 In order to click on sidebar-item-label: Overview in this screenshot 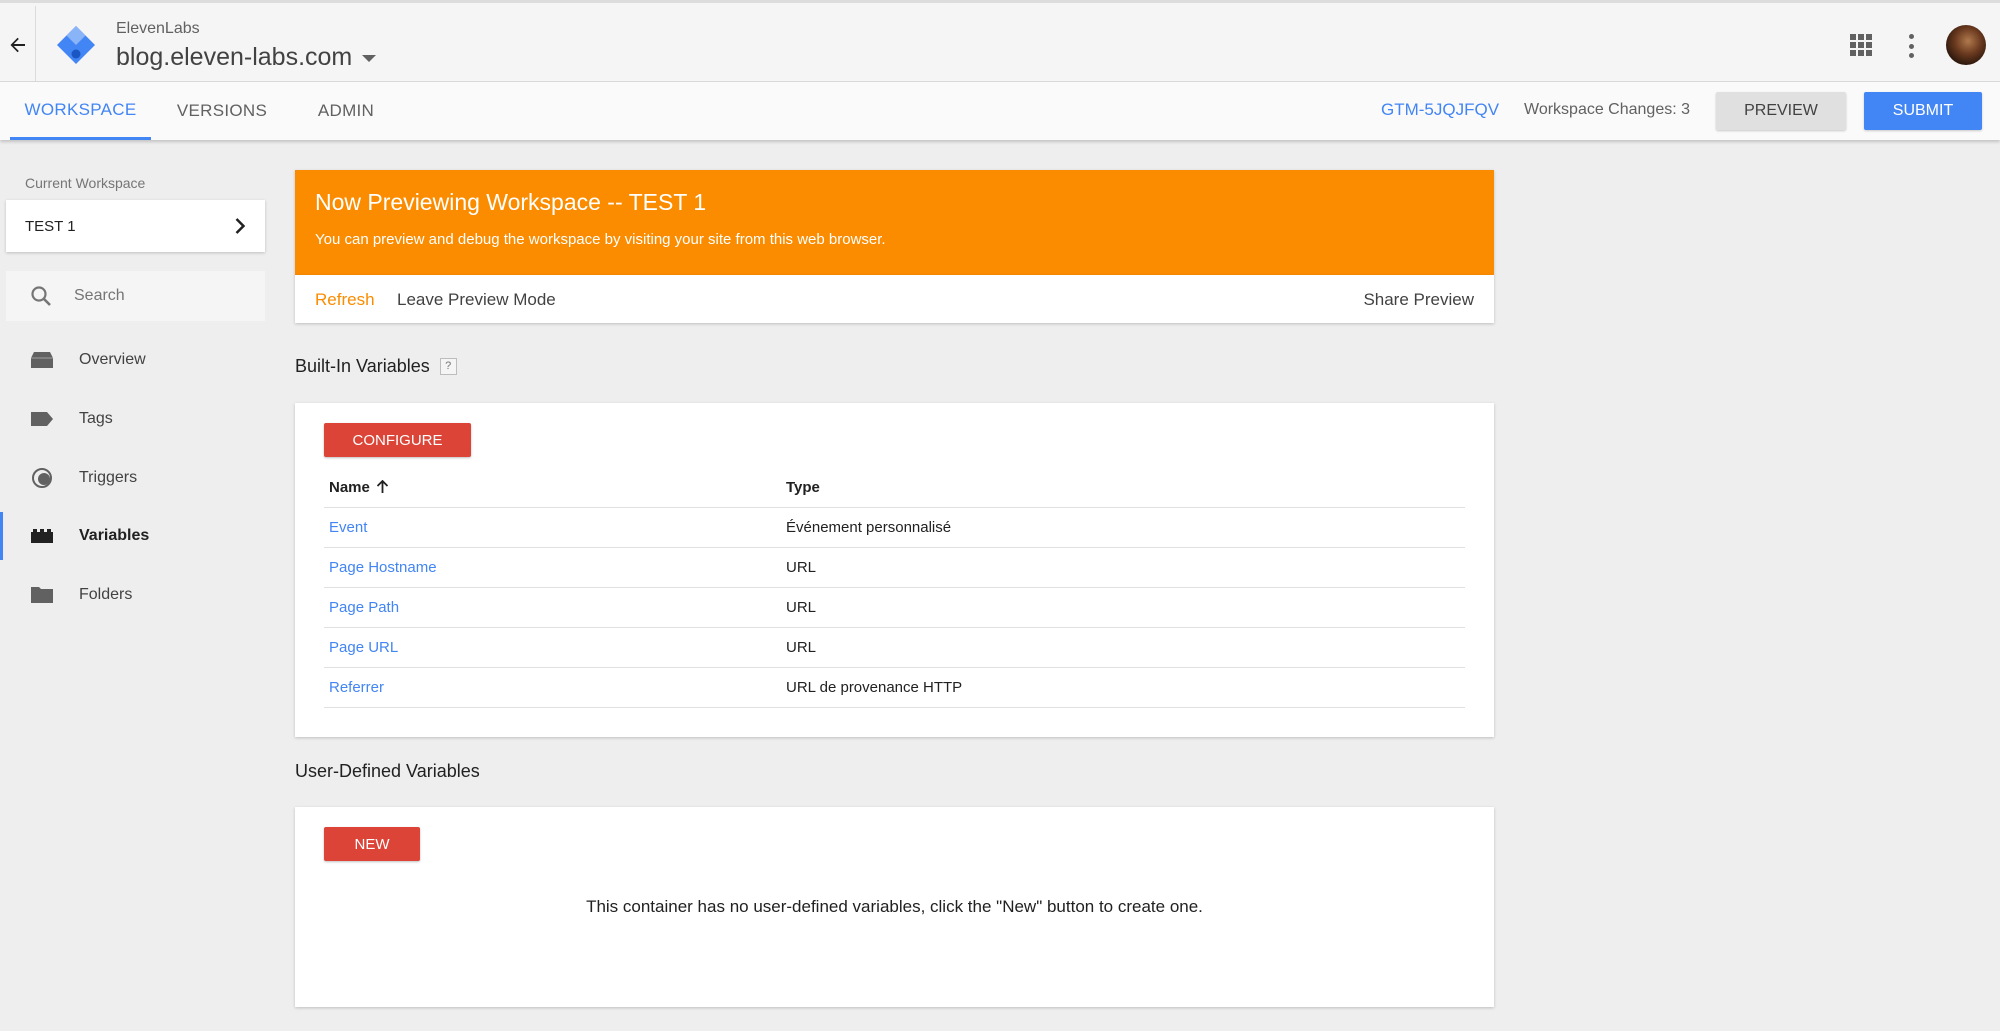, I will do `click(112, 359)`.